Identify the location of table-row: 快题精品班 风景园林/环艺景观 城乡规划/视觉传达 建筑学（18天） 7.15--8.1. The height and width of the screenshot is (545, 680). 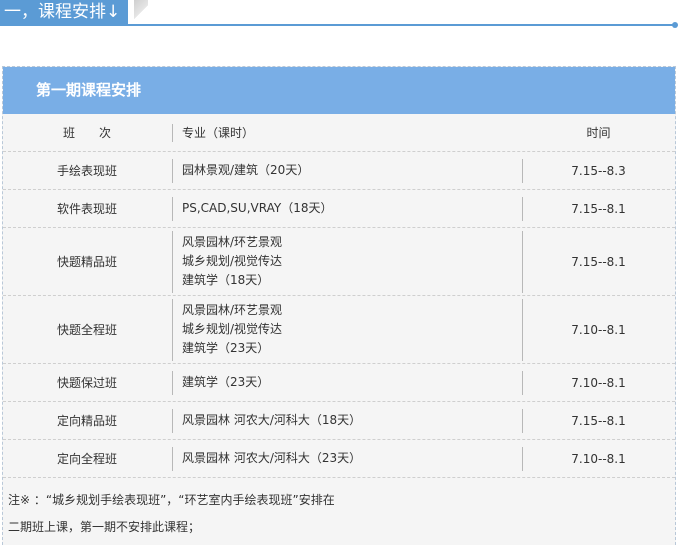
(339, 262).